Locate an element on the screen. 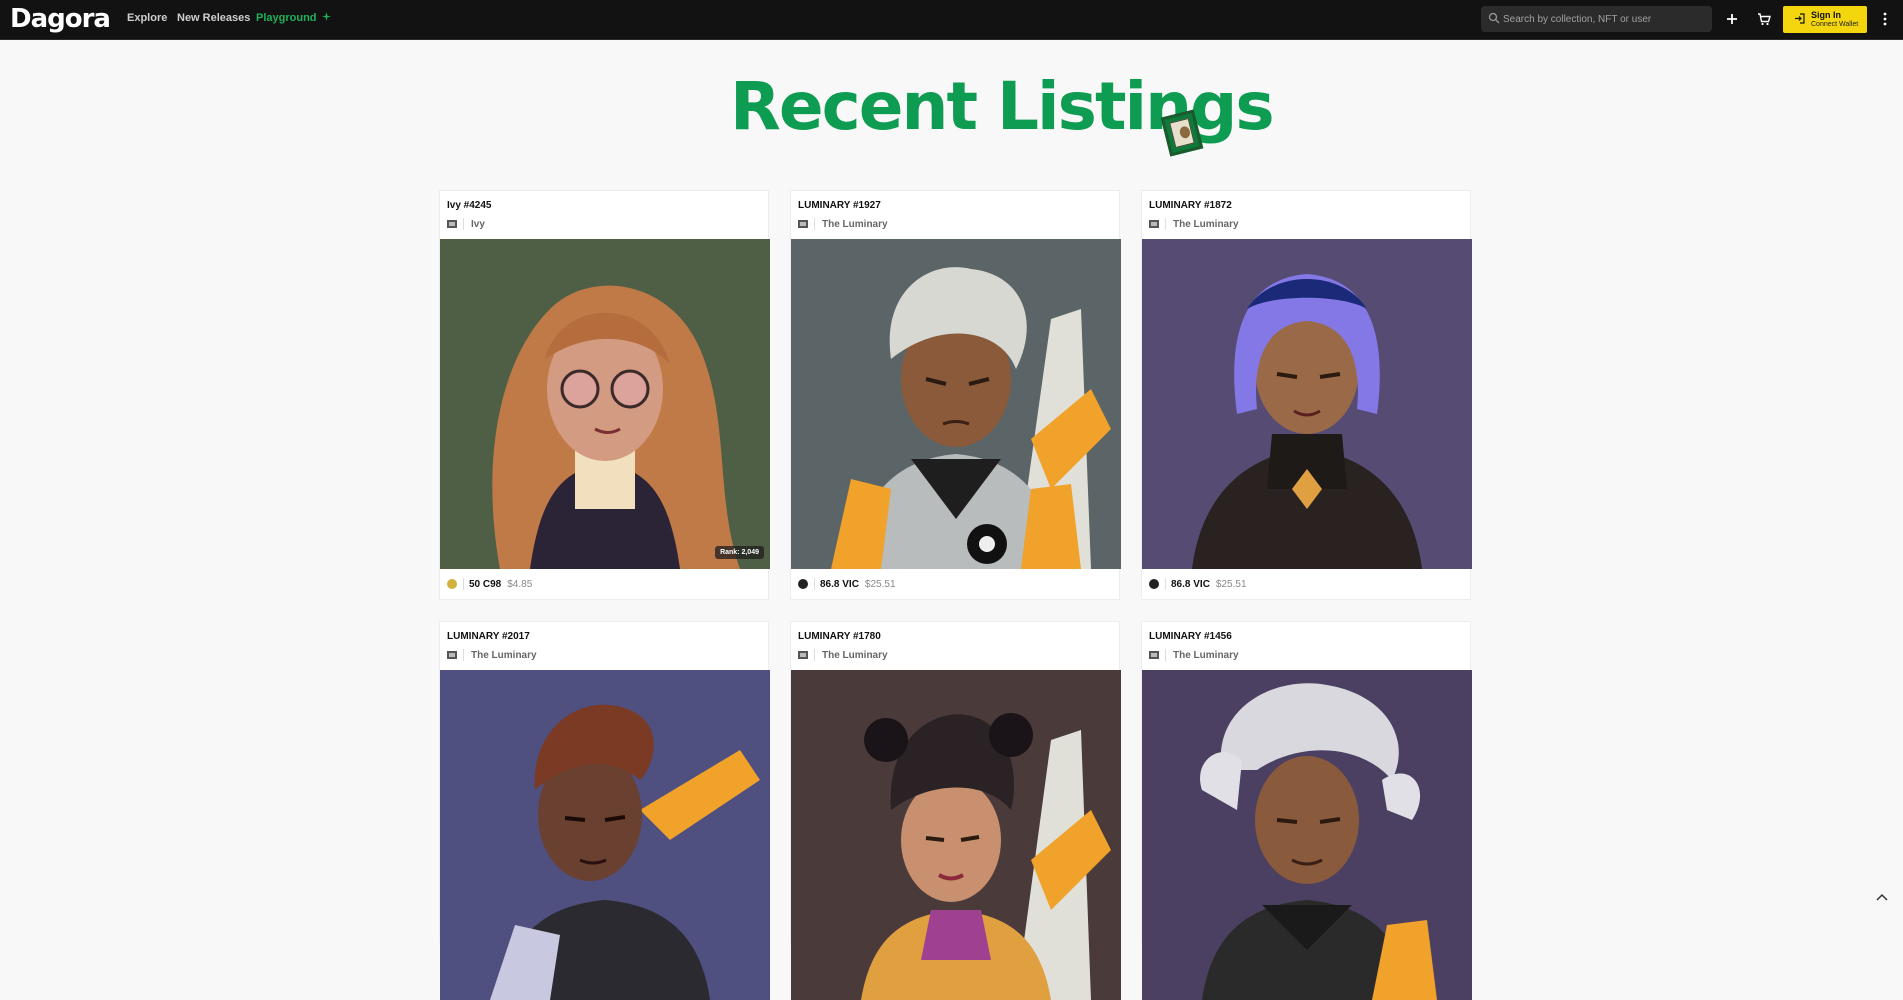  cart-button is located at coordinates (1764, 19).